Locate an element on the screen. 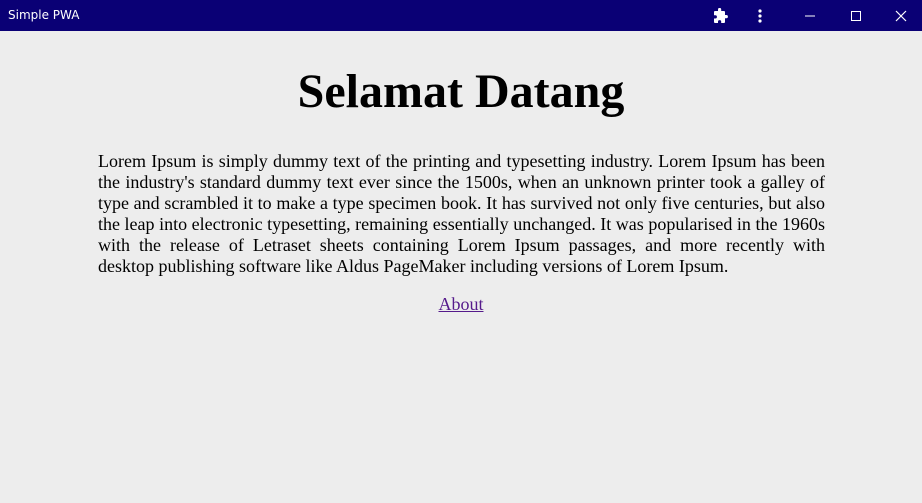 This screenshot has height=503, width=922. extensions-button is located at coordinates (720, 15).